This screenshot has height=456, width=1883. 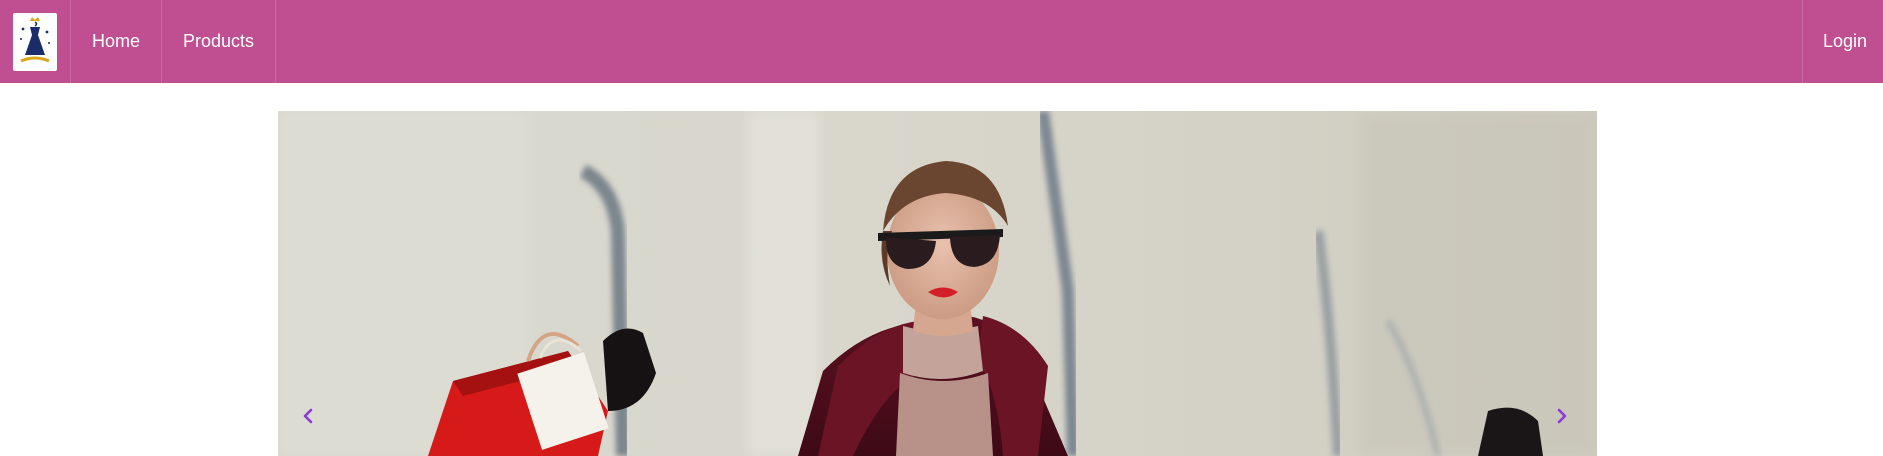 I want to click on nav-link-home: Home, so click(x=117, y=41).